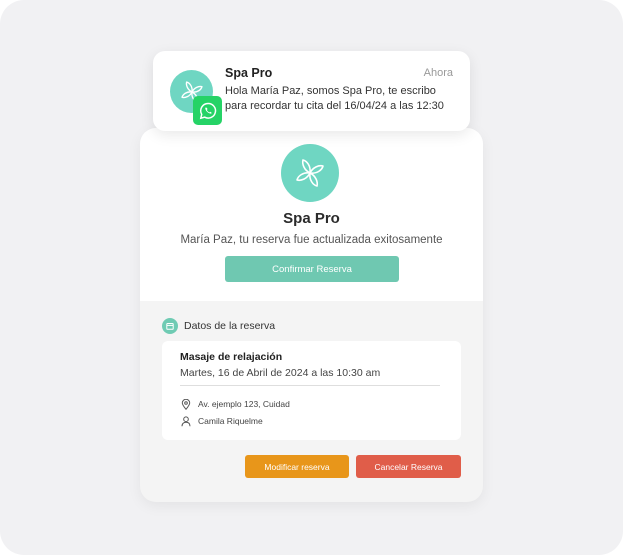 This screenshot has width=623, height=555. I want to click on modify-reservation-button: Modificar reserva, so click(297, 466).